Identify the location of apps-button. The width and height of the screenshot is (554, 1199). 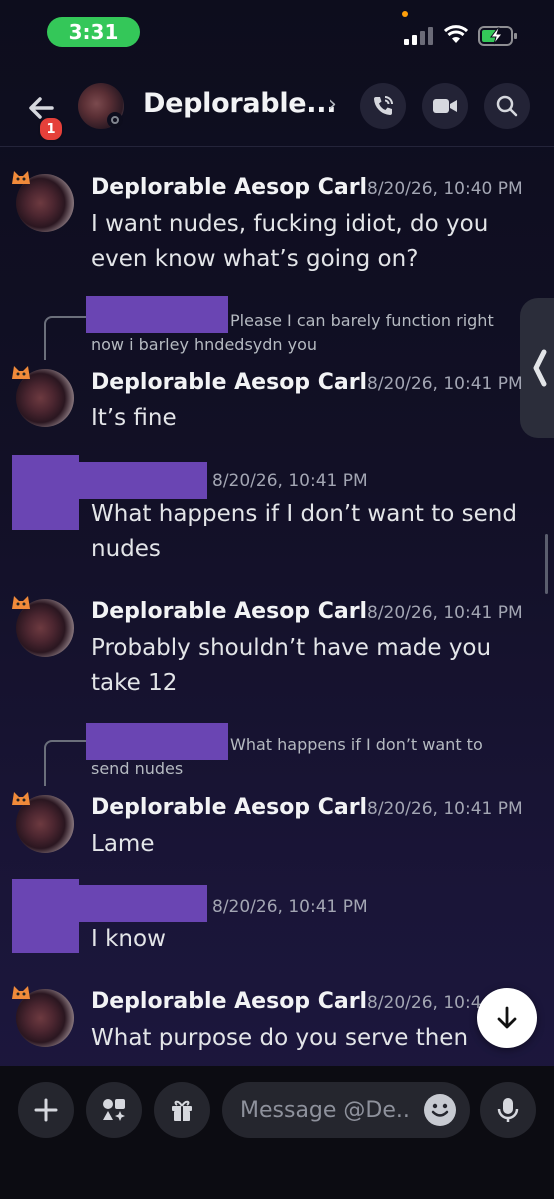
(114, 1110).